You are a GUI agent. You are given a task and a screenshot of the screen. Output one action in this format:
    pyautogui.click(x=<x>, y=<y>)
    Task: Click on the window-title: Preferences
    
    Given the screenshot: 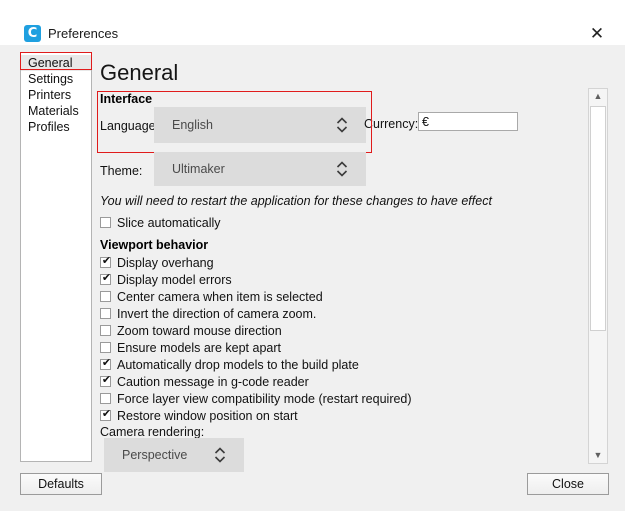 What is the action you would take?
    pyautogui.click(x=83, y=33)
    